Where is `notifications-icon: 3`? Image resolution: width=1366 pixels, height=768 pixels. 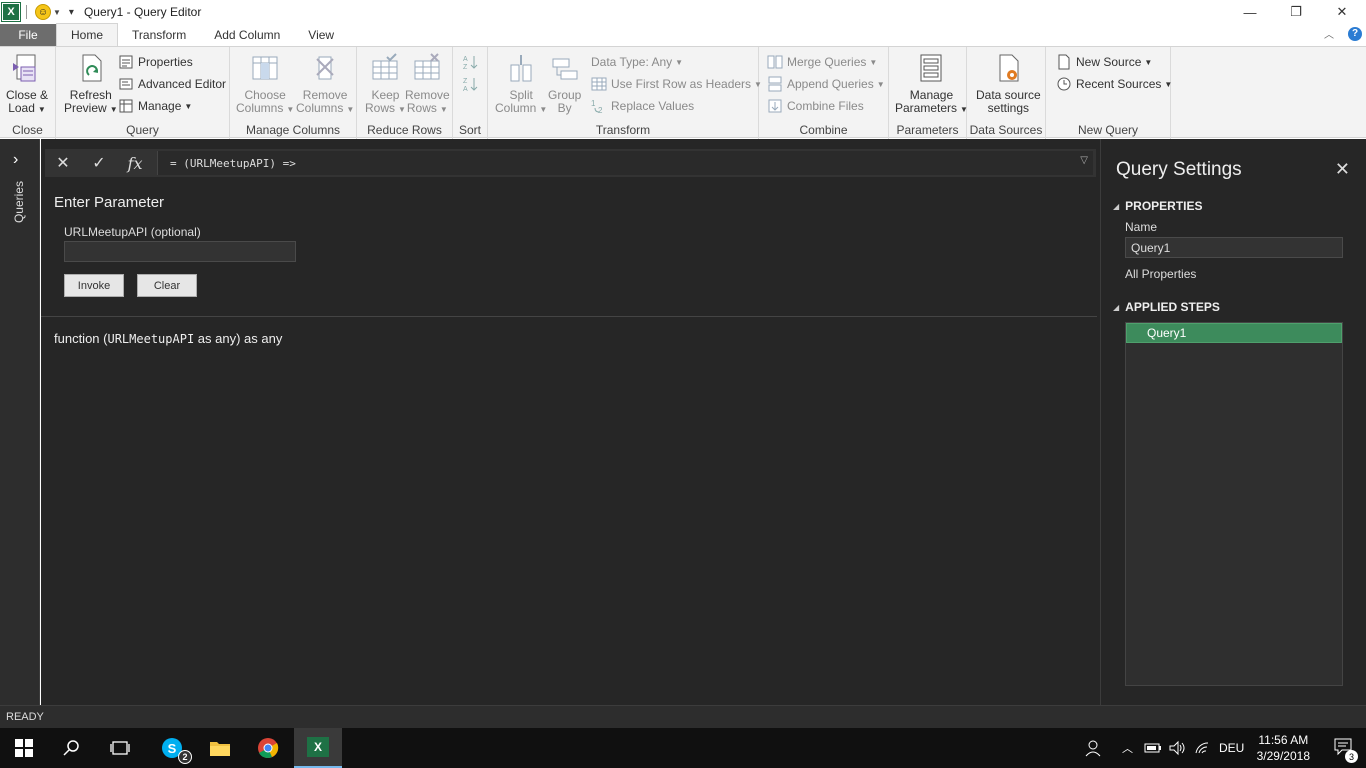
notifications-icon: 3 is located at coordinates (1346, 750).